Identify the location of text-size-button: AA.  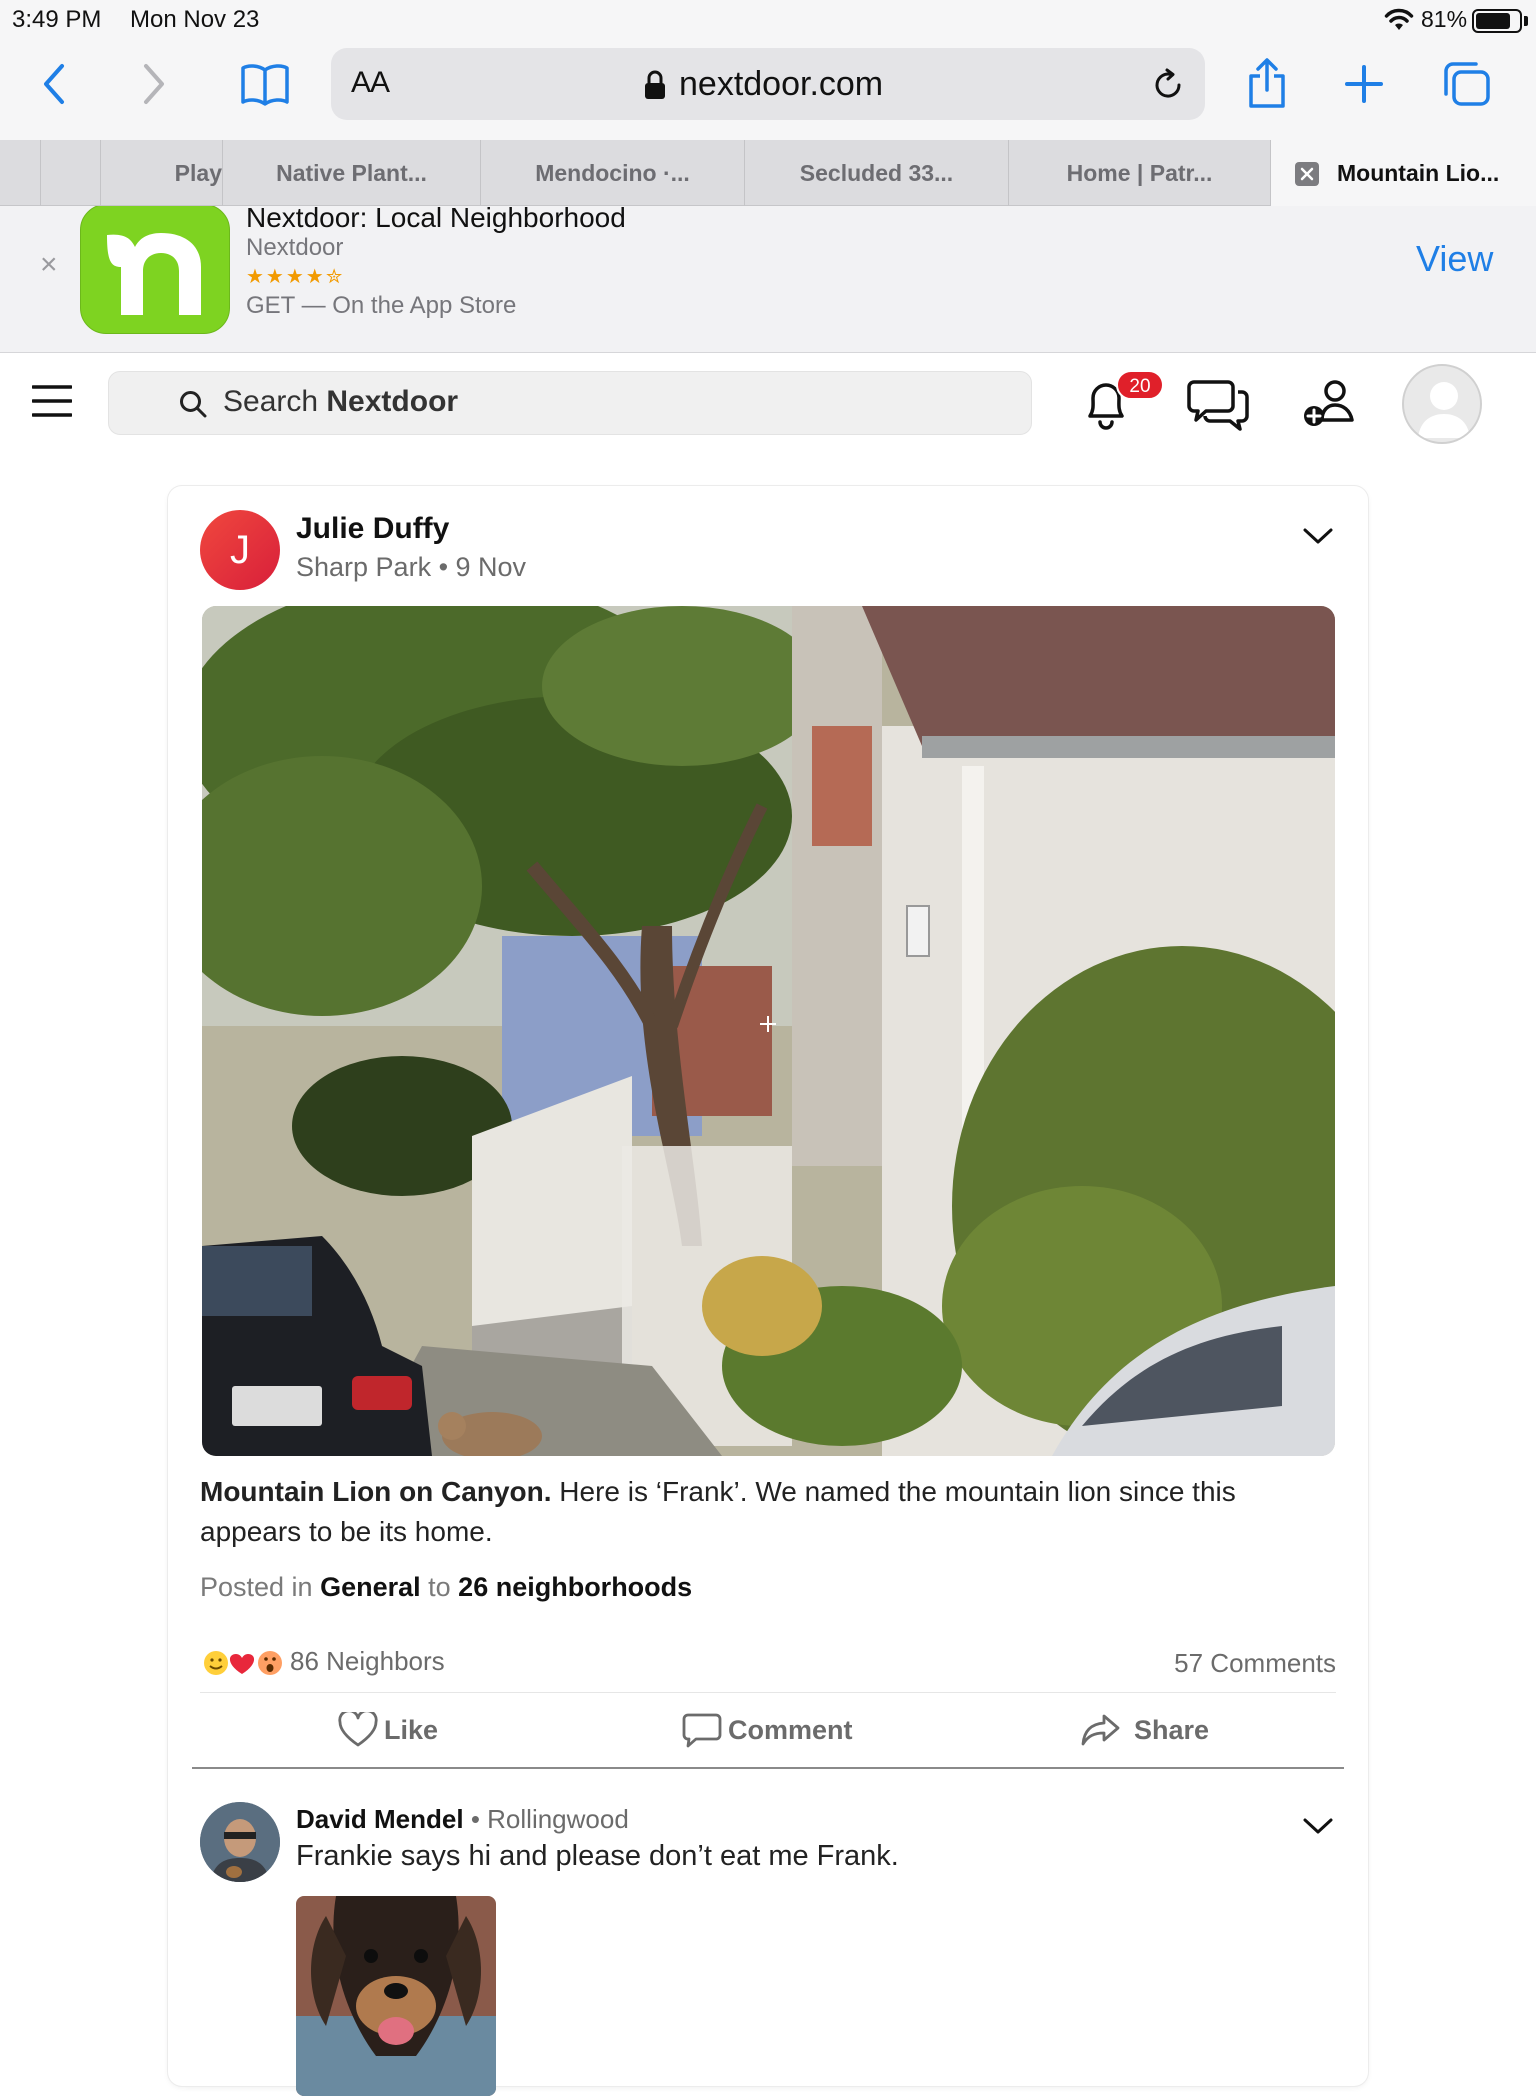
(370, 83).